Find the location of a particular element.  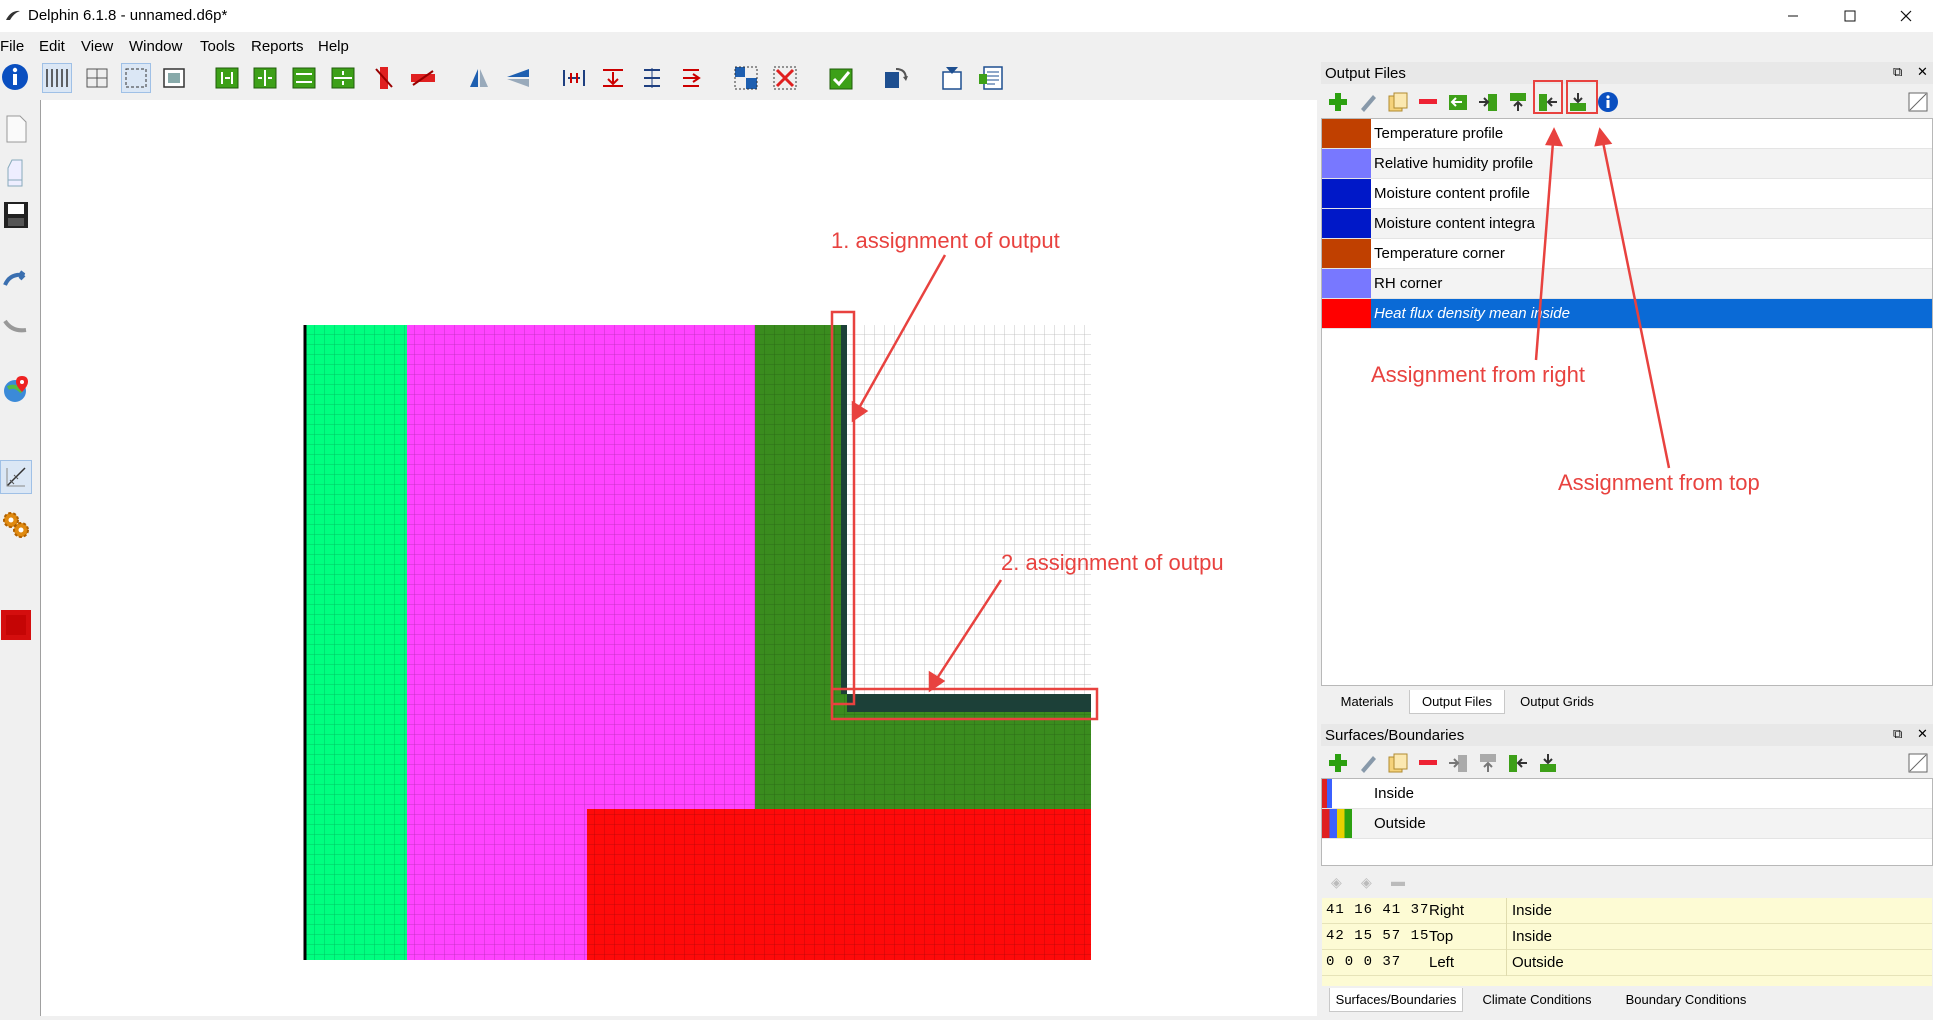

assign-top-icon is located at coordinates (1548, 763).